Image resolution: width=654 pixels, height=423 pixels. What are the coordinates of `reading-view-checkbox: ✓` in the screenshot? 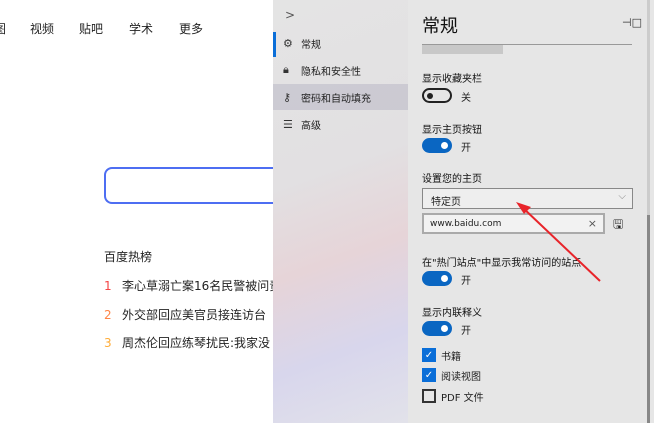 It's located at (429, 375).